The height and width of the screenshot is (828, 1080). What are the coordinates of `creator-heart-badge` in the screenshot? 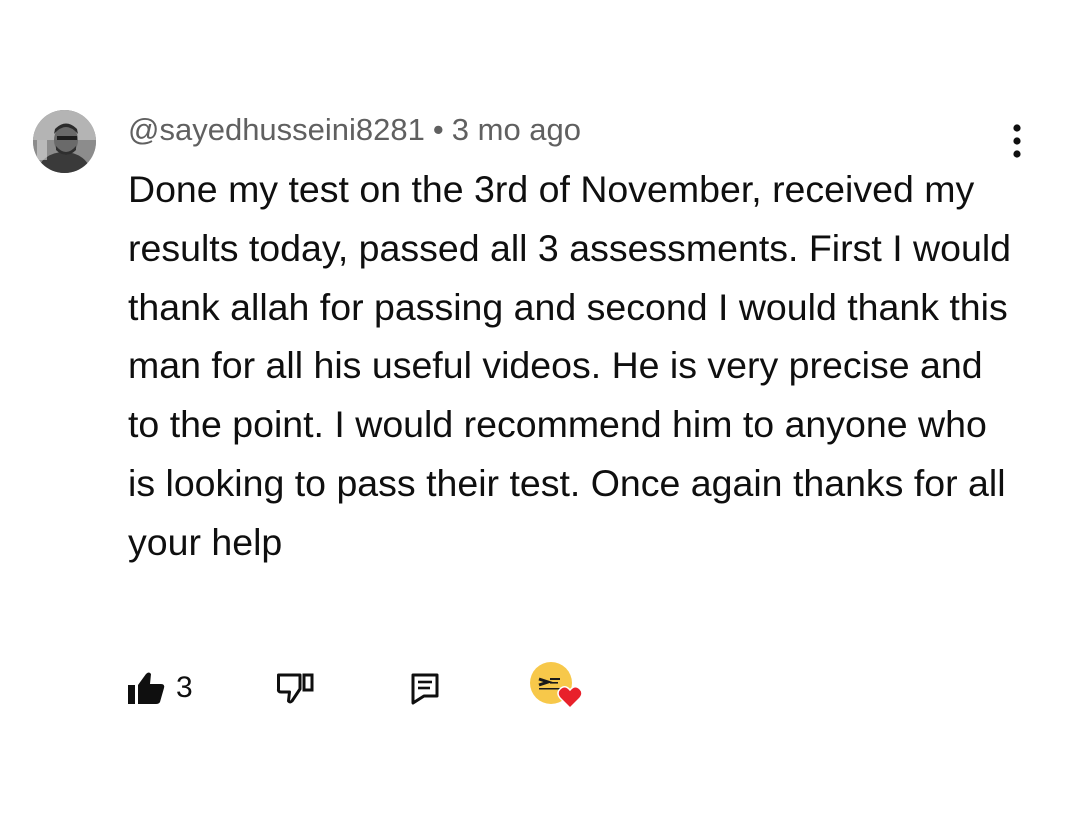 It's located at (558, 688).